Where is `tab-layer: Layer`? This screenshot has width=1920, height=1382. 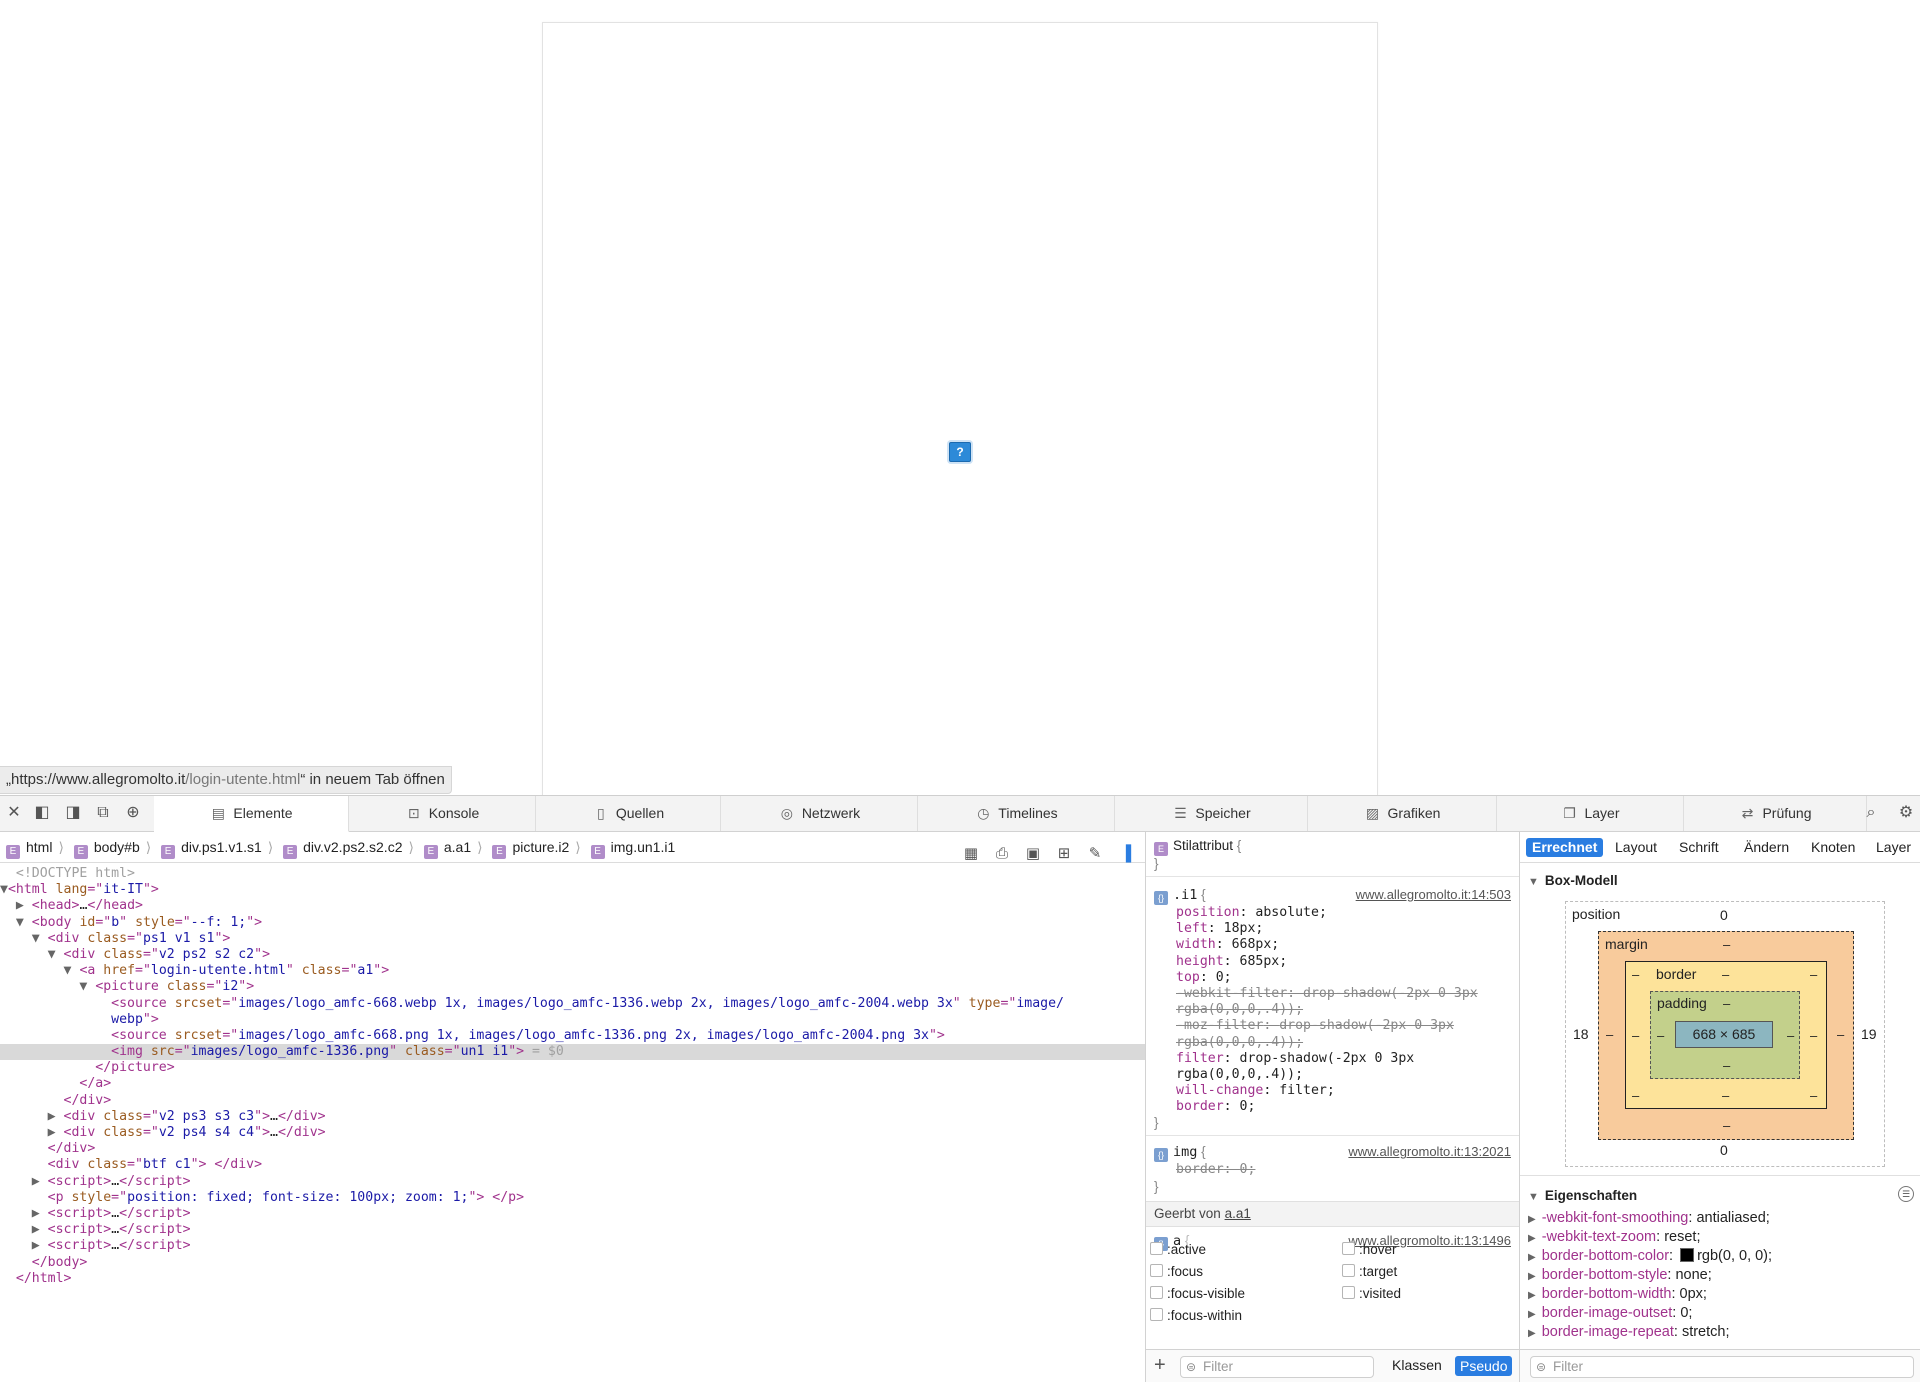 tab-layer: Layer is located at coordinates (1893, 847).